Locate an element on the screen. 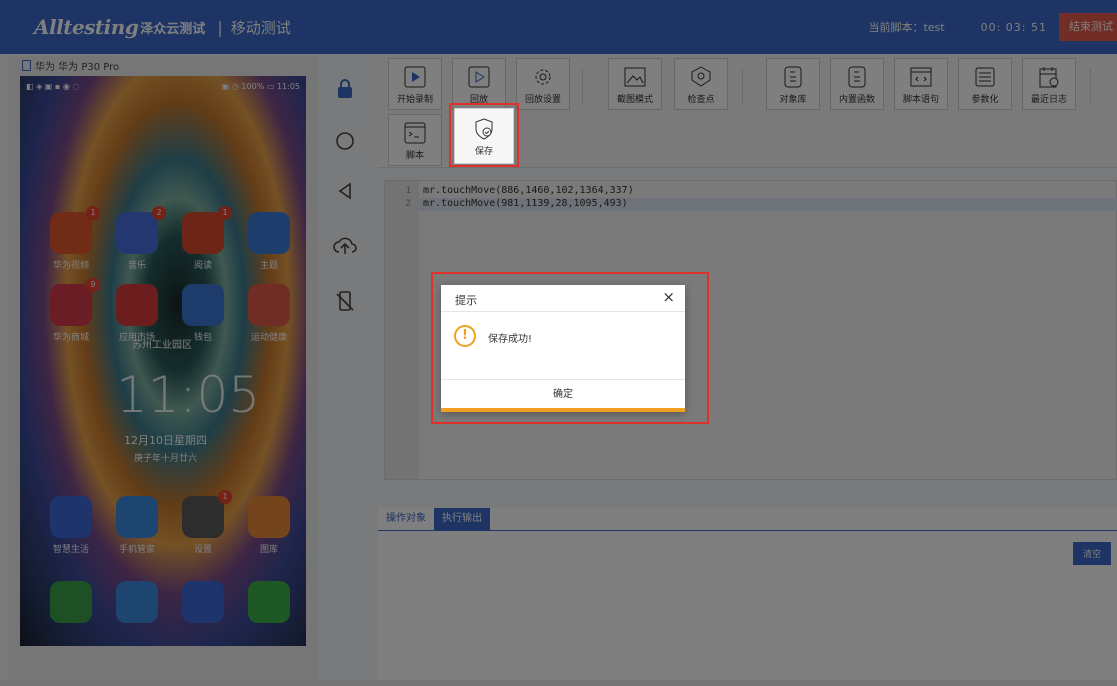 The image size is (1117, 686). close-icon: × is located at coordinates (668, 297).